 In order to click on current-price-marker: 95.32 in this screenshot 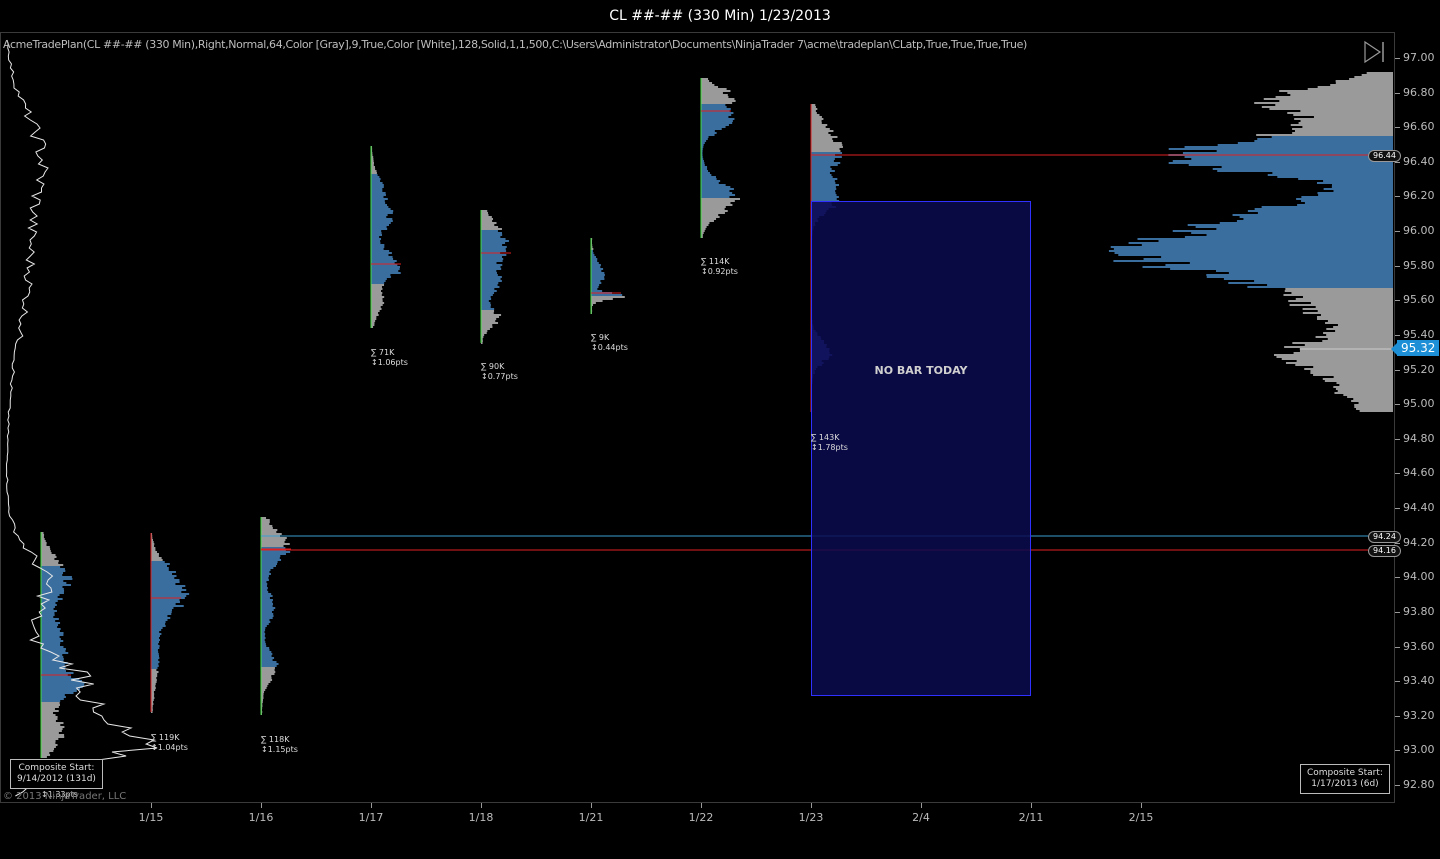, I will do `click(1415, 348)`.